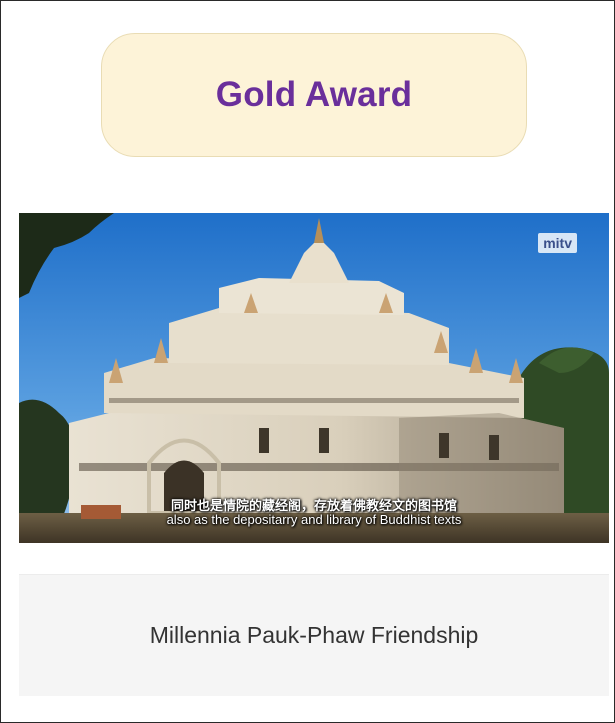 Image resolution: width=615 pixels, height=723 pixels. I want to click on award-title: Gold Award, so click(314, 94).